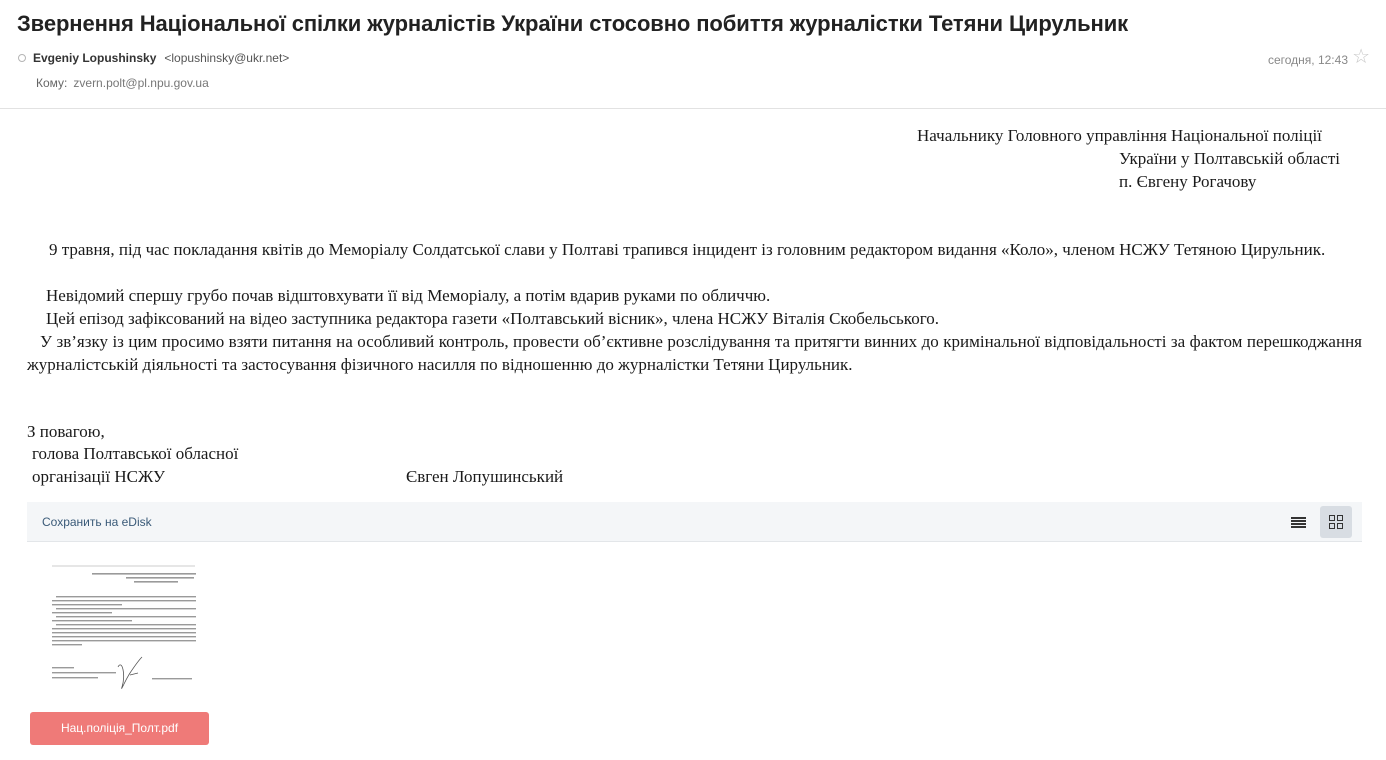  What do you see at coordinates (226, 58) in the screenshot?
I see `sender-email: <lopushinsky@ukr.net>` at bounding box center [226, 58].